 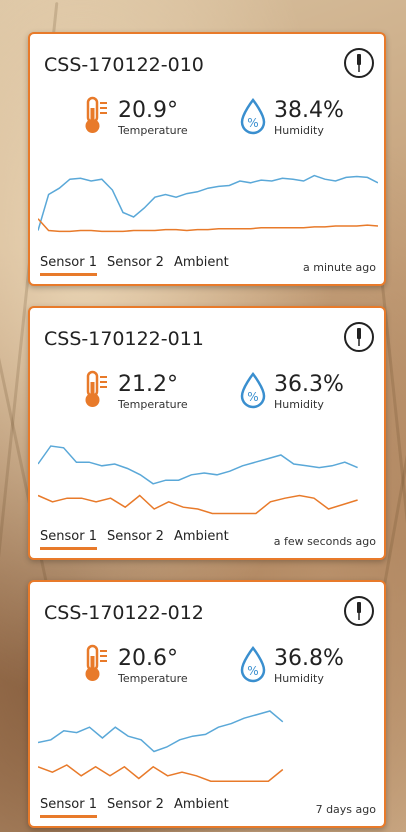 I want to click on temperature-reading: 20.9° Temperature, so click(x=152, y=118).